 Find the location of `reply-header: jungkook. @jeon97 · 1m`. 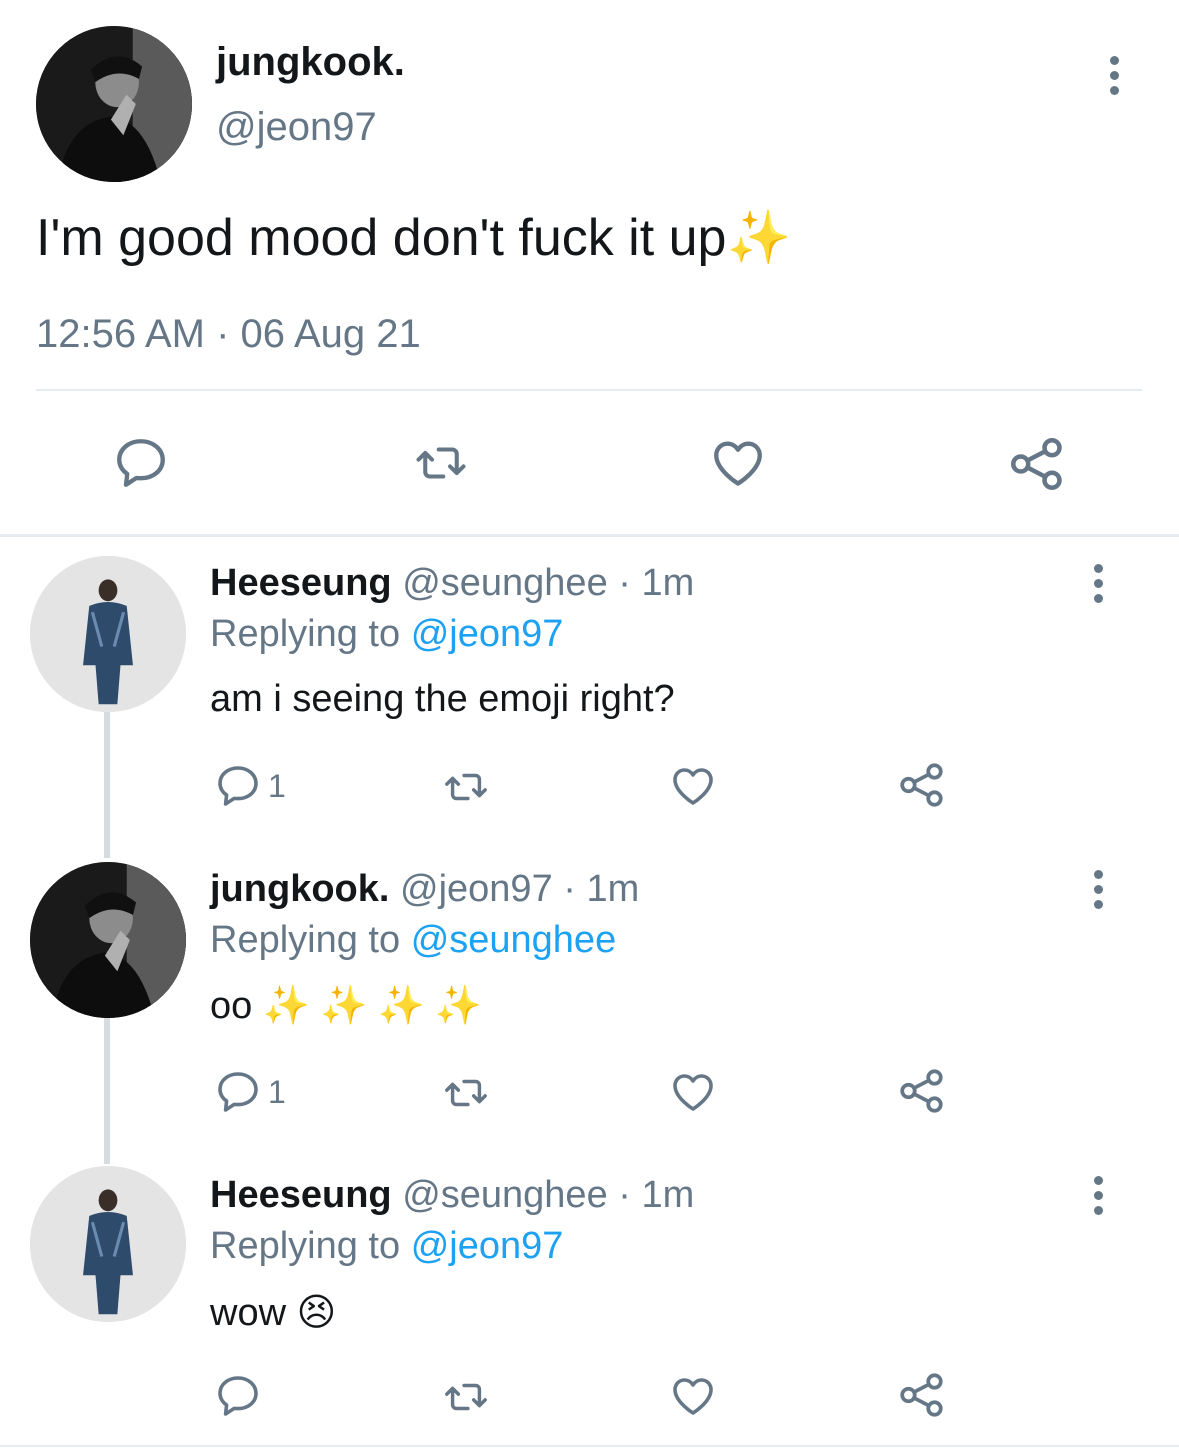

reply-header: jungkook. @jeon97 · 1m is located at coordinates (424, 889).